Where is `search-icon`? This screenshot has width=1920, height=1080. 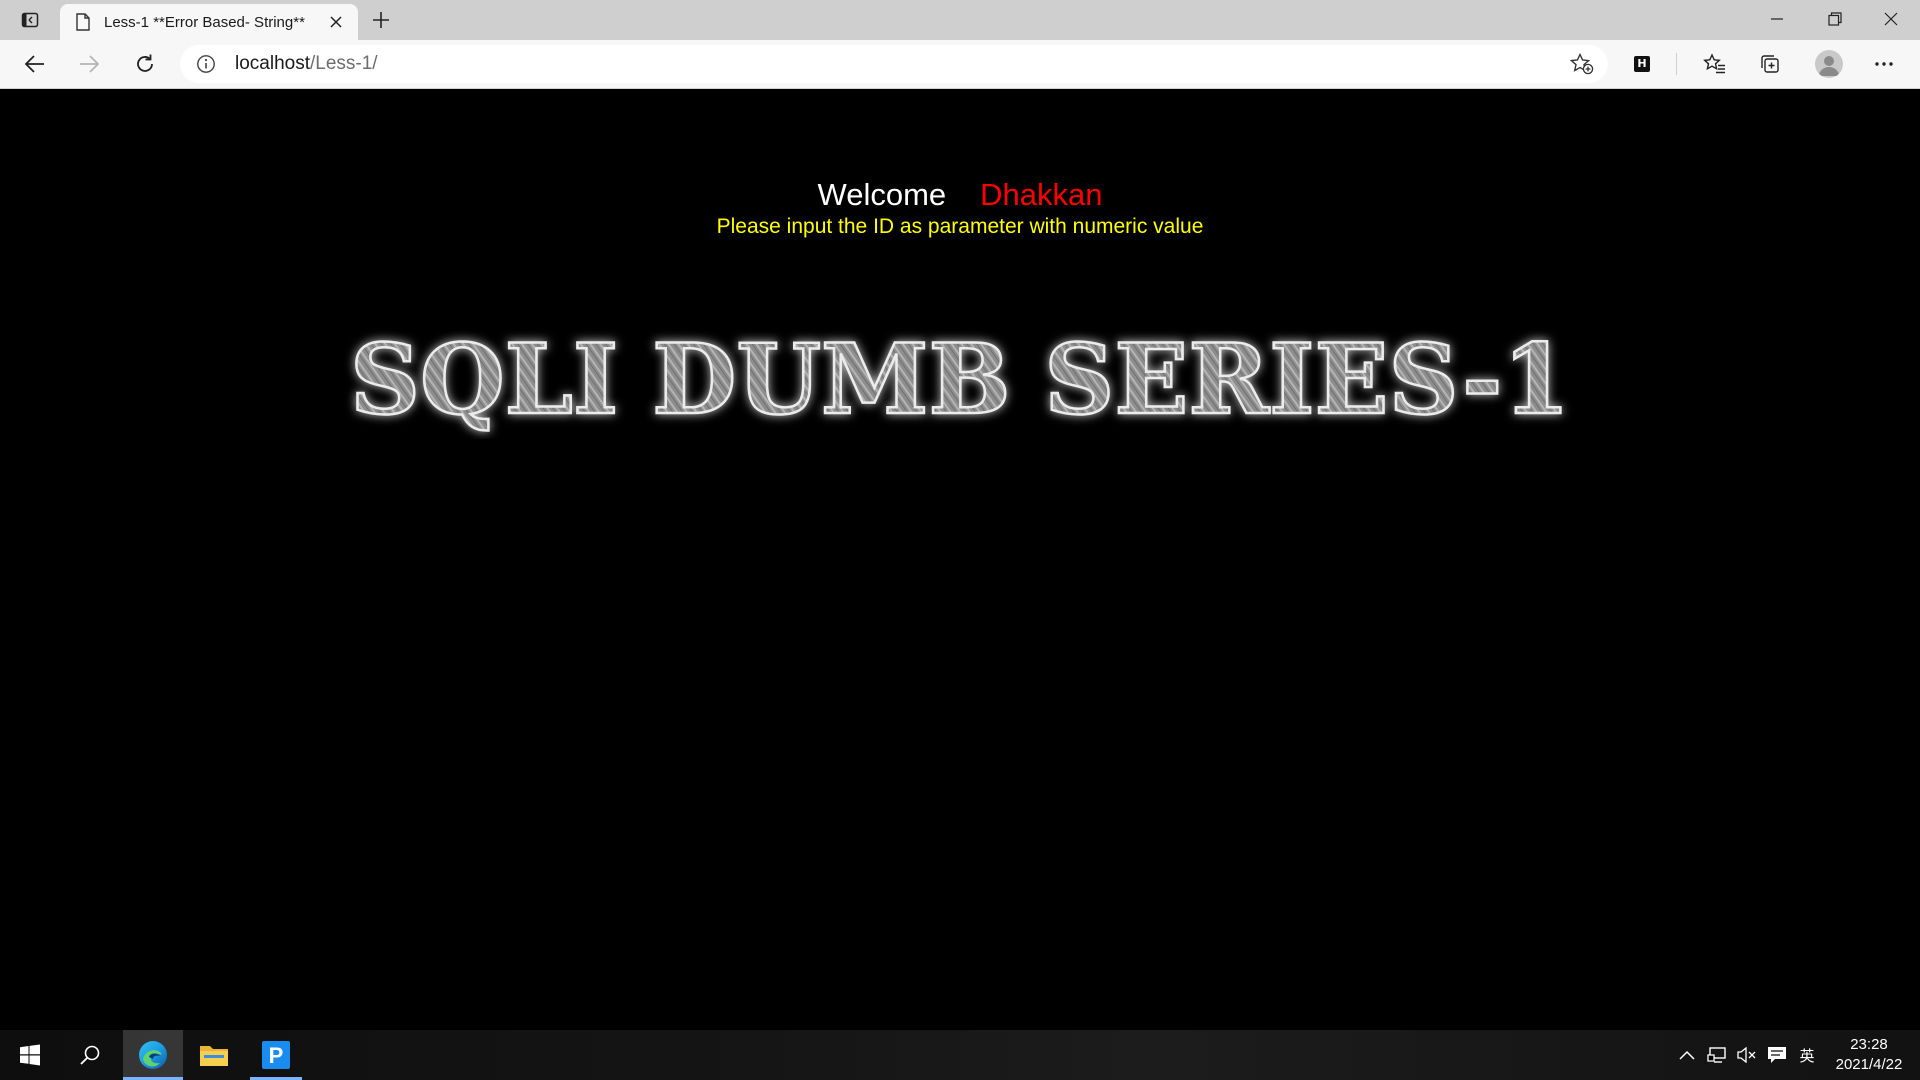
search-icon is located at coordinates (90, 1055).